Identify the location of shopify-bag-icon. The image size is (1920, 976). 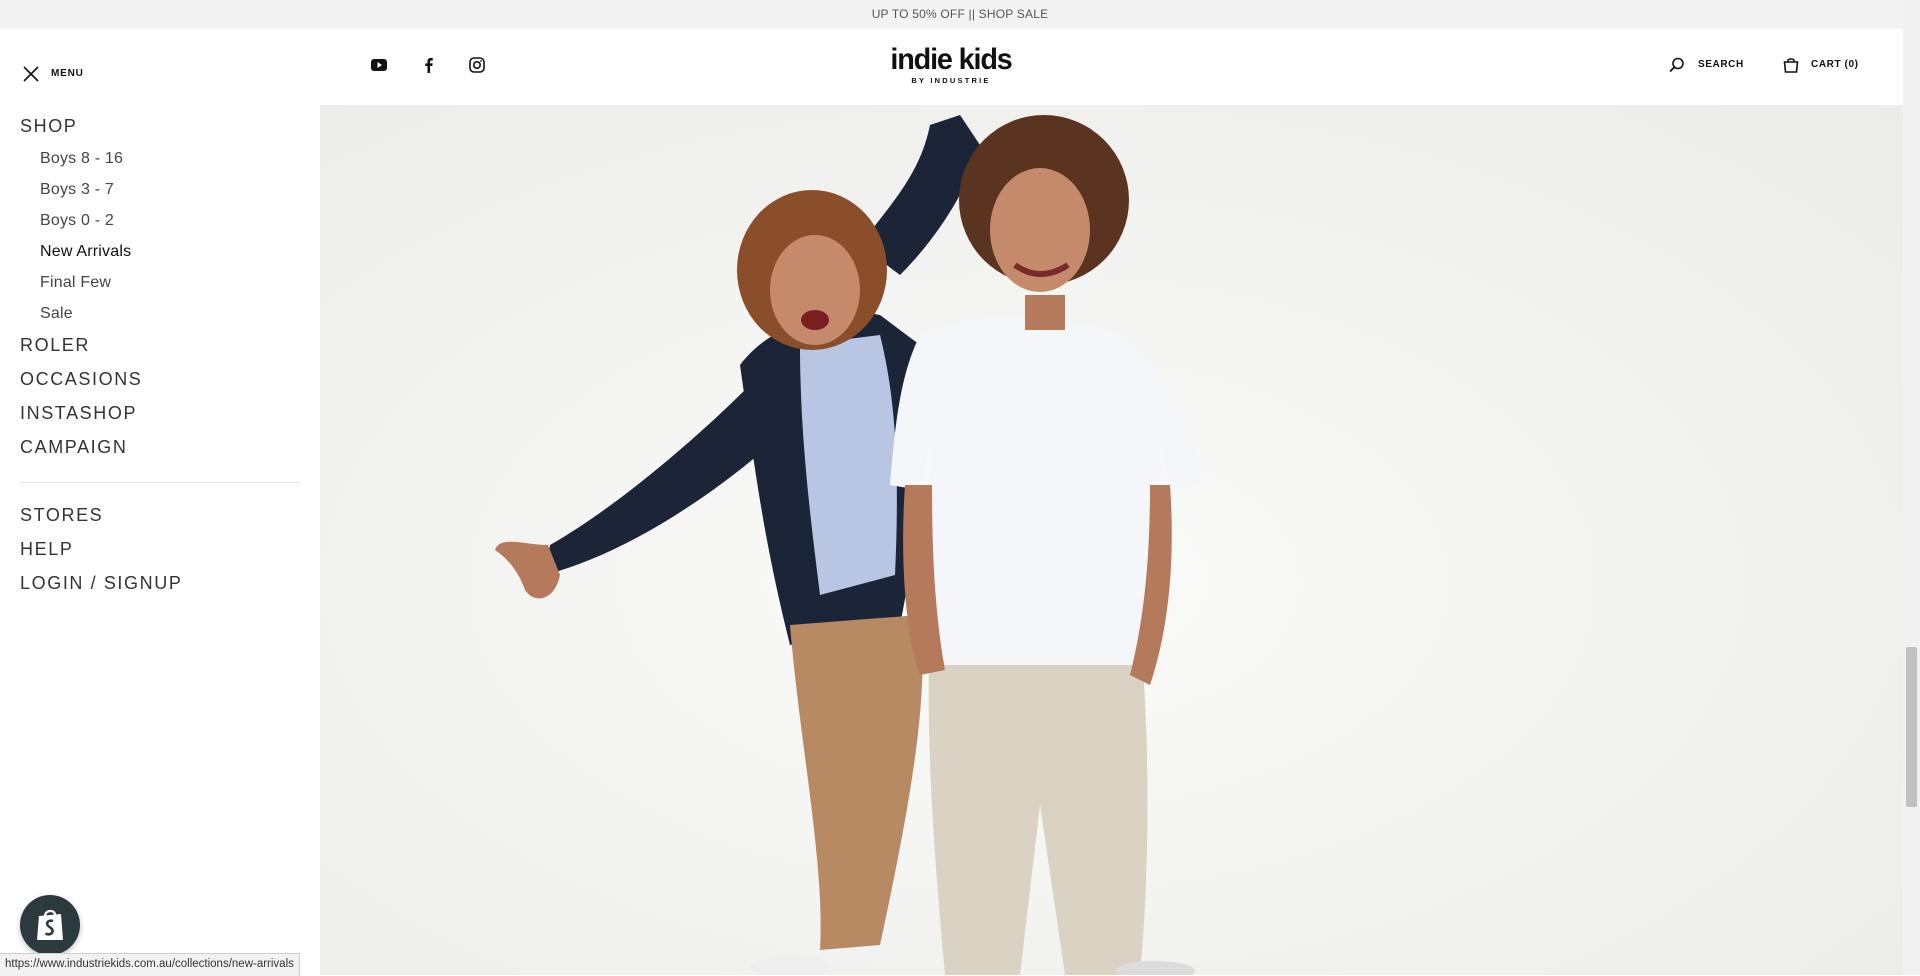
(50, 924).